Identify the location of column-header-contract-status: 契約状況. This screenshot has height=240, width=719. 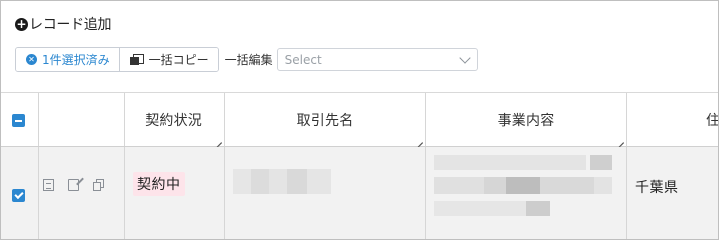
(175, 119).